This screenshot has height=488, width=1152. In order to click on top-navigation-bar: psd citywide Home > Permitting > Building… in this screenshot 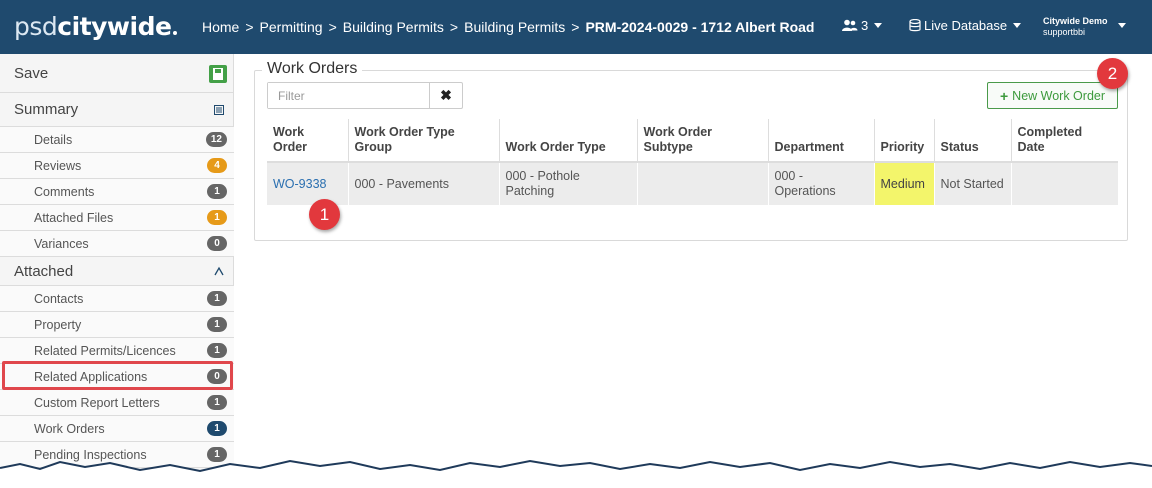, I will do `click(576, 27)`.